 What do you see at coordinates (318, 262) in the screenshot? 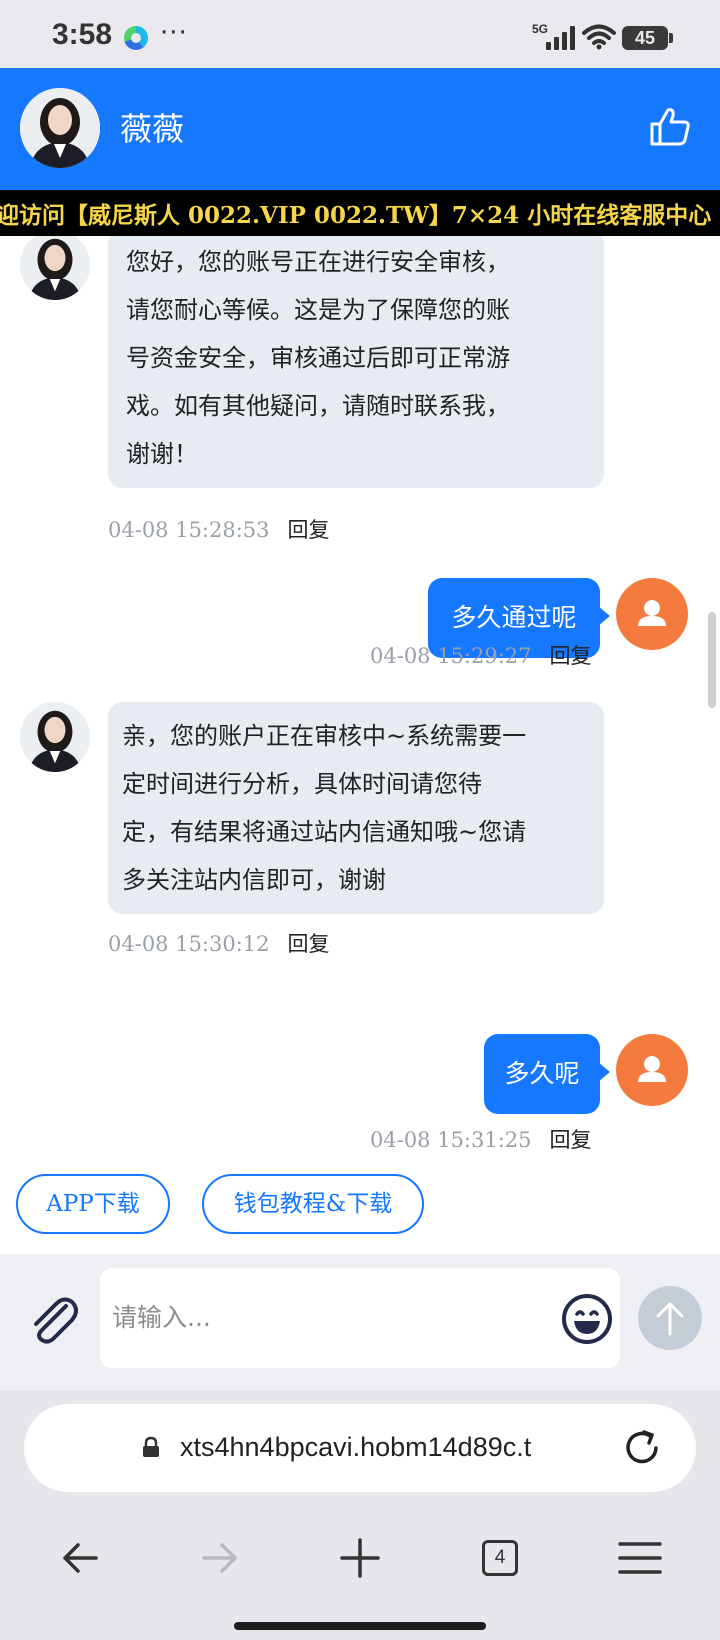
I see `message-line: 您好，您的账号正在进行安全审核，` at bounding box center [318, 262].